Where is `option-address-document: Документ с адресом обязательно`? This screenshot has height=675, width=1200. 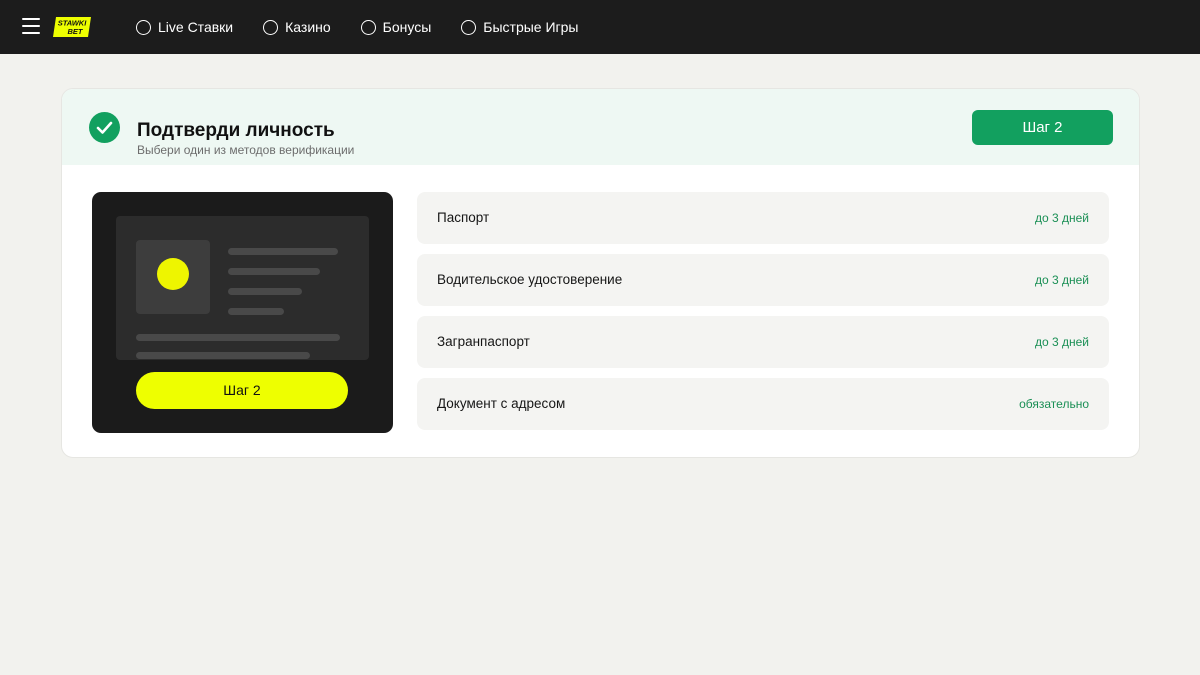 option-address-document: Документ с адресом обязательно is located at coordinates (763, 404).